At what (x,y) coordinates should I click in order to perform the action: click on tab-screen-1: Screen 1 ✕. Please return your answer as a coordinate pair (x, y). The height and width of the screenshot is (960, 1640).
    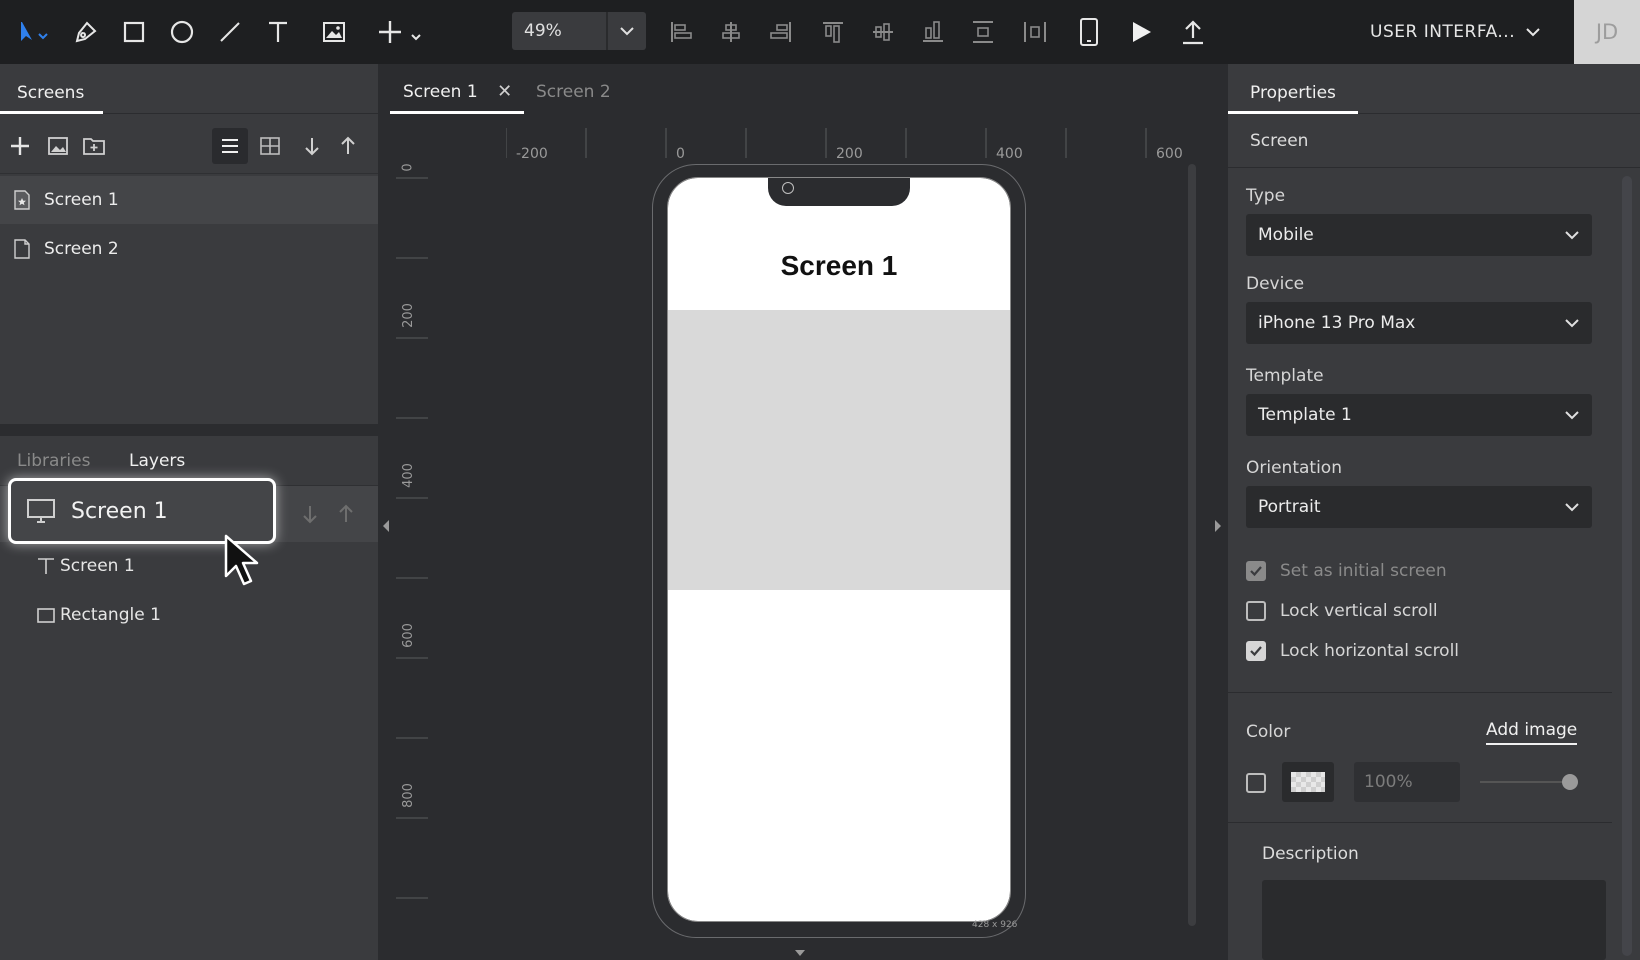
    Looking at the image, I should click on (457, 89).